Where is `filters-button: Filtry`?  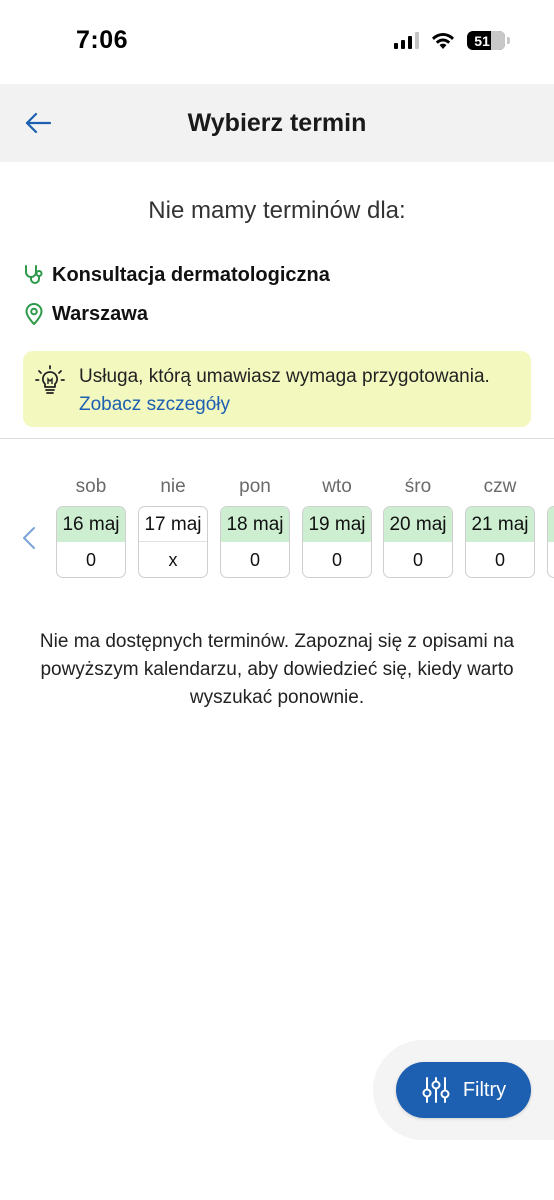
filters-button: Filtry is located at coordinates (463, 1090).